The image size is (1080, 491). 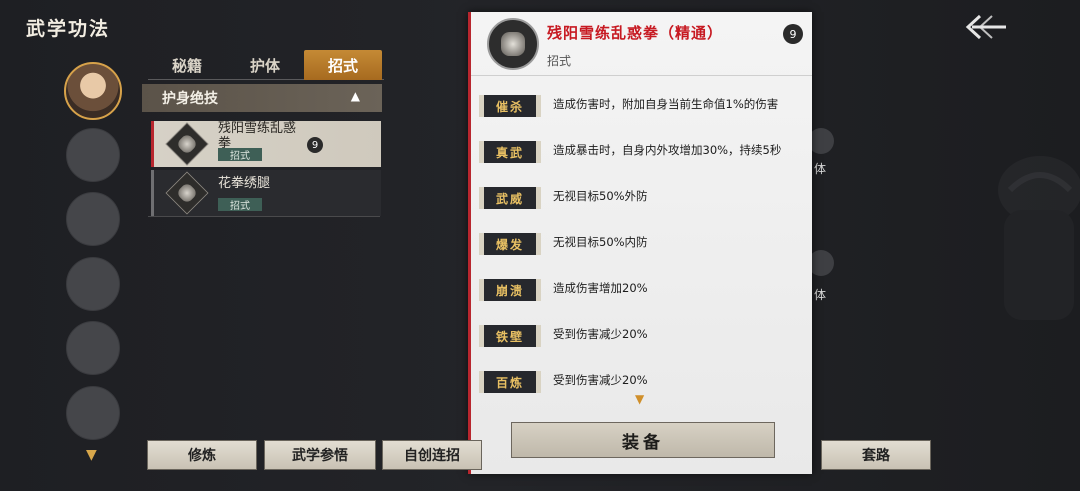 What do you see at coordinates (266, 193) in the screenshot?
I see `skill-item: 花拳绣腿 招式` at bounding box center [266, 193].